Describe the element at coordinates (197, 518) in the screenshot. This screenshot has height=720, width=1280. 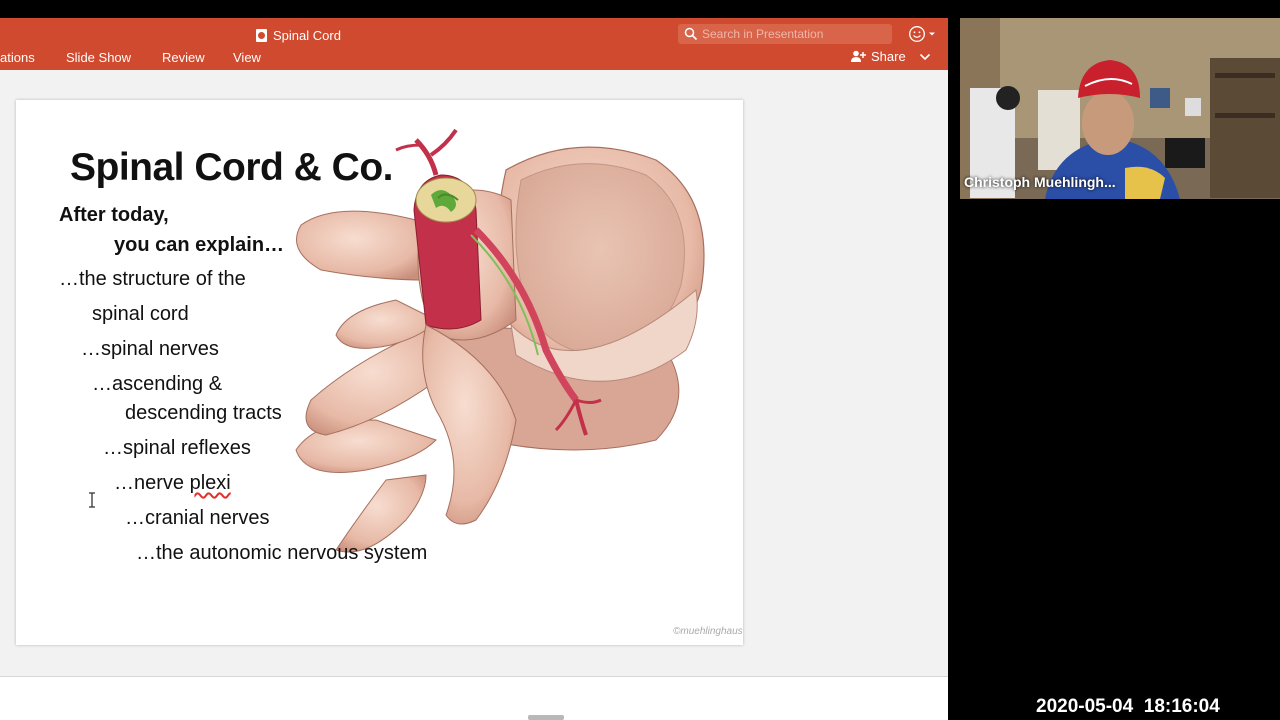
I see `objective-line: …cranial nerves` at that location.